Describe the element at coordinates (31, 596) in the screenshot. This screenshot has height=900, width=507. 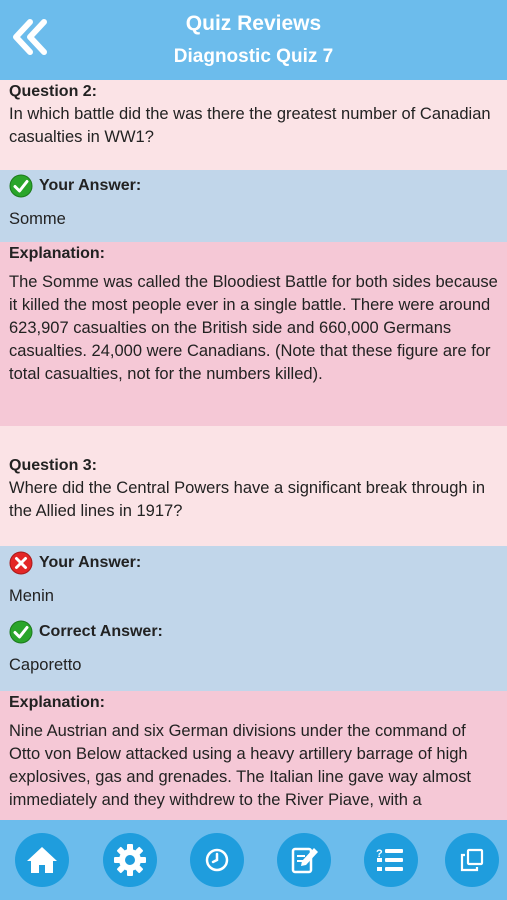
I see `your-answer-value: Menin` at that location.